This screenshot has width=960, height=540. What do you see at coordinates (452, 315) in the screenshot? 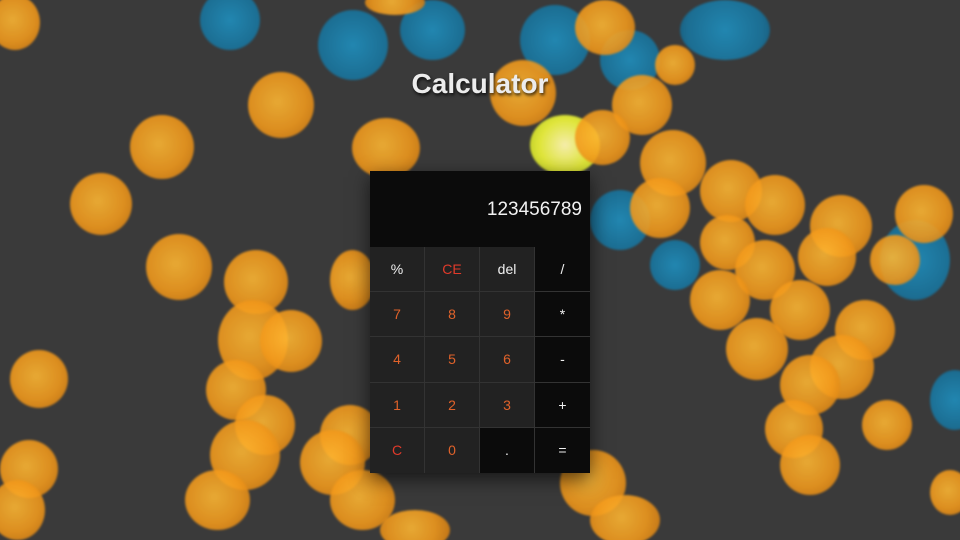
I see `key-8: 8` at bounding box center [452, 315].